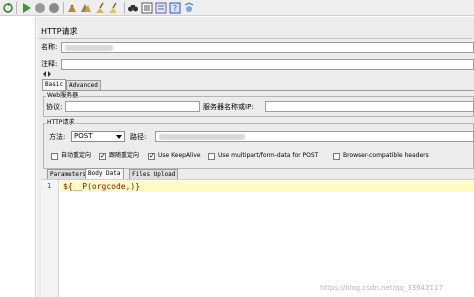 This screenshot has width=474, height=297. Describe the element at coordinates (61, 122) in the screenshot. I see `http-request-legend: HTTP请求` at that location.